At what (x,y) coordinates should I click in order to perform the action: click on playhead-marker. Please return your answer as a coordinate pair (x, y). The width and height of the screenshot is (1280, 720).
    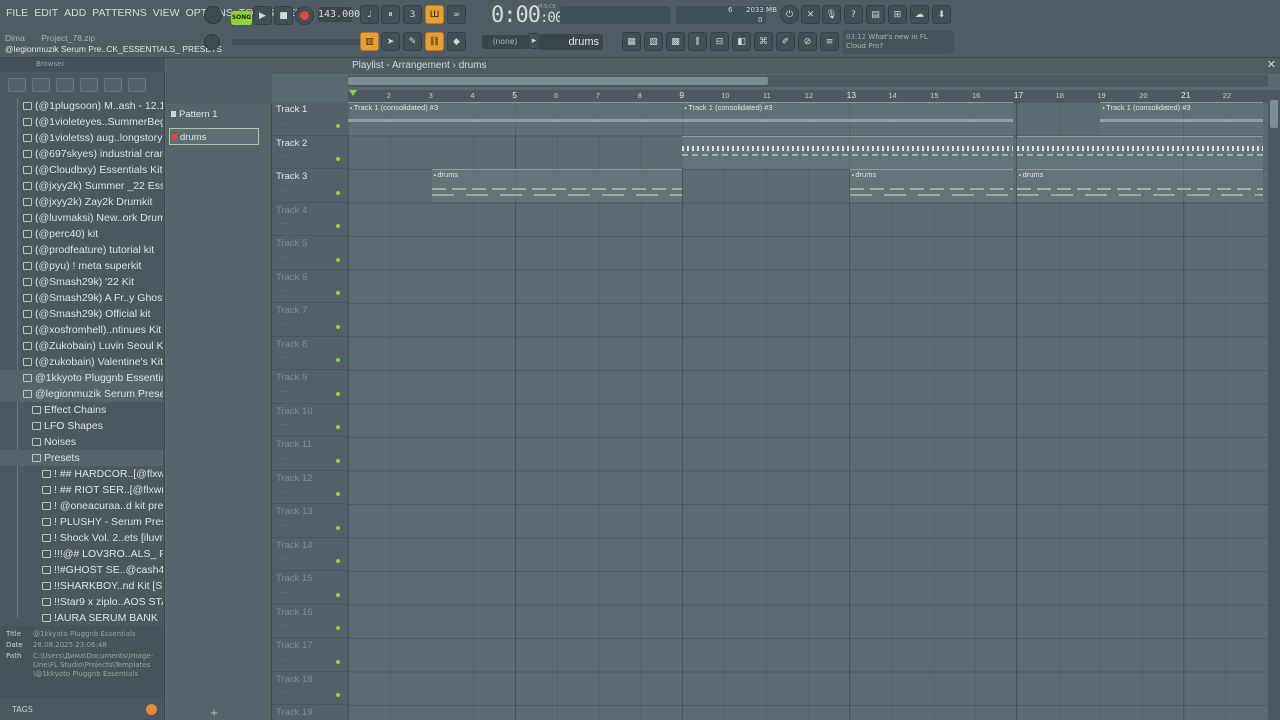
    Looking at the image, I should click on (353, 93).